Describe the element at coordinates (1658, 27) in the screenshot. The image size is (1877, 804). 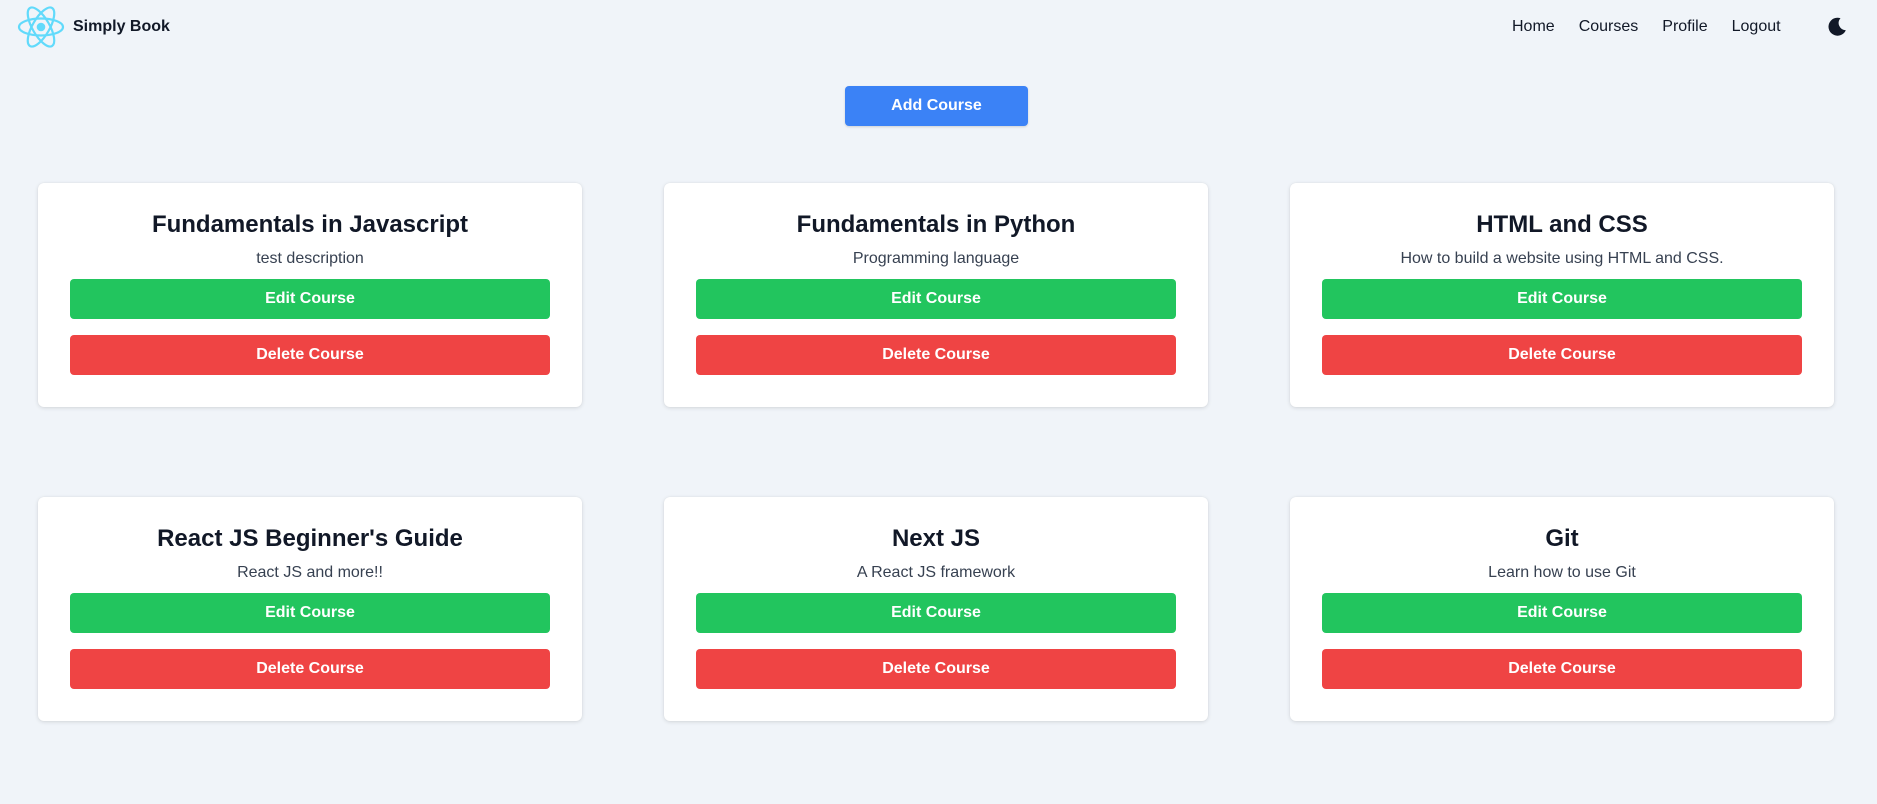
I see `nav-links: Home Courses Profile Logout` at that location.